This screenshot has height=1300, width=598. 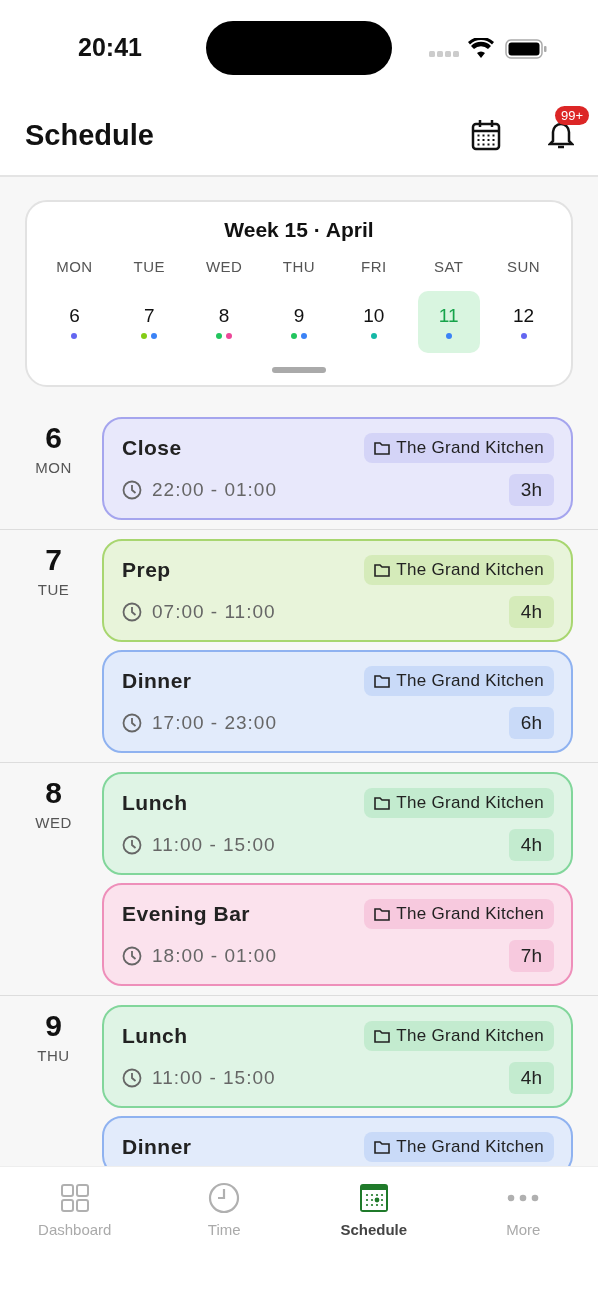 I want to click on shift-card: Evening Bar The Grand Kitchen 18:00 - 01:00 7h, so click(x=337, y=934).